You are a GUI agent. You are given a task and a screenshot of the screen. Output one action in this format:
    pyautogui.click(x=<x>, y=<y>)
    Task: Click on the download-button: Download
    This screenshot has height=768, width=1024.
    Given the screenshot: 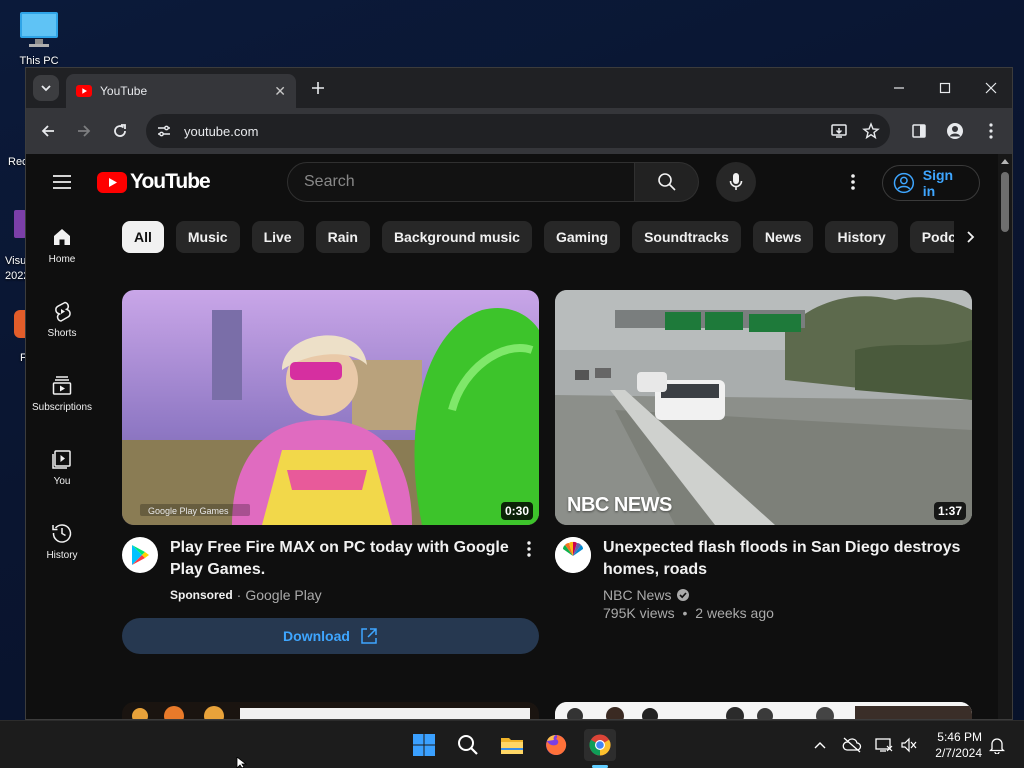 What is the action you would take?
    pyautogui.click(x=330, y=636)
    